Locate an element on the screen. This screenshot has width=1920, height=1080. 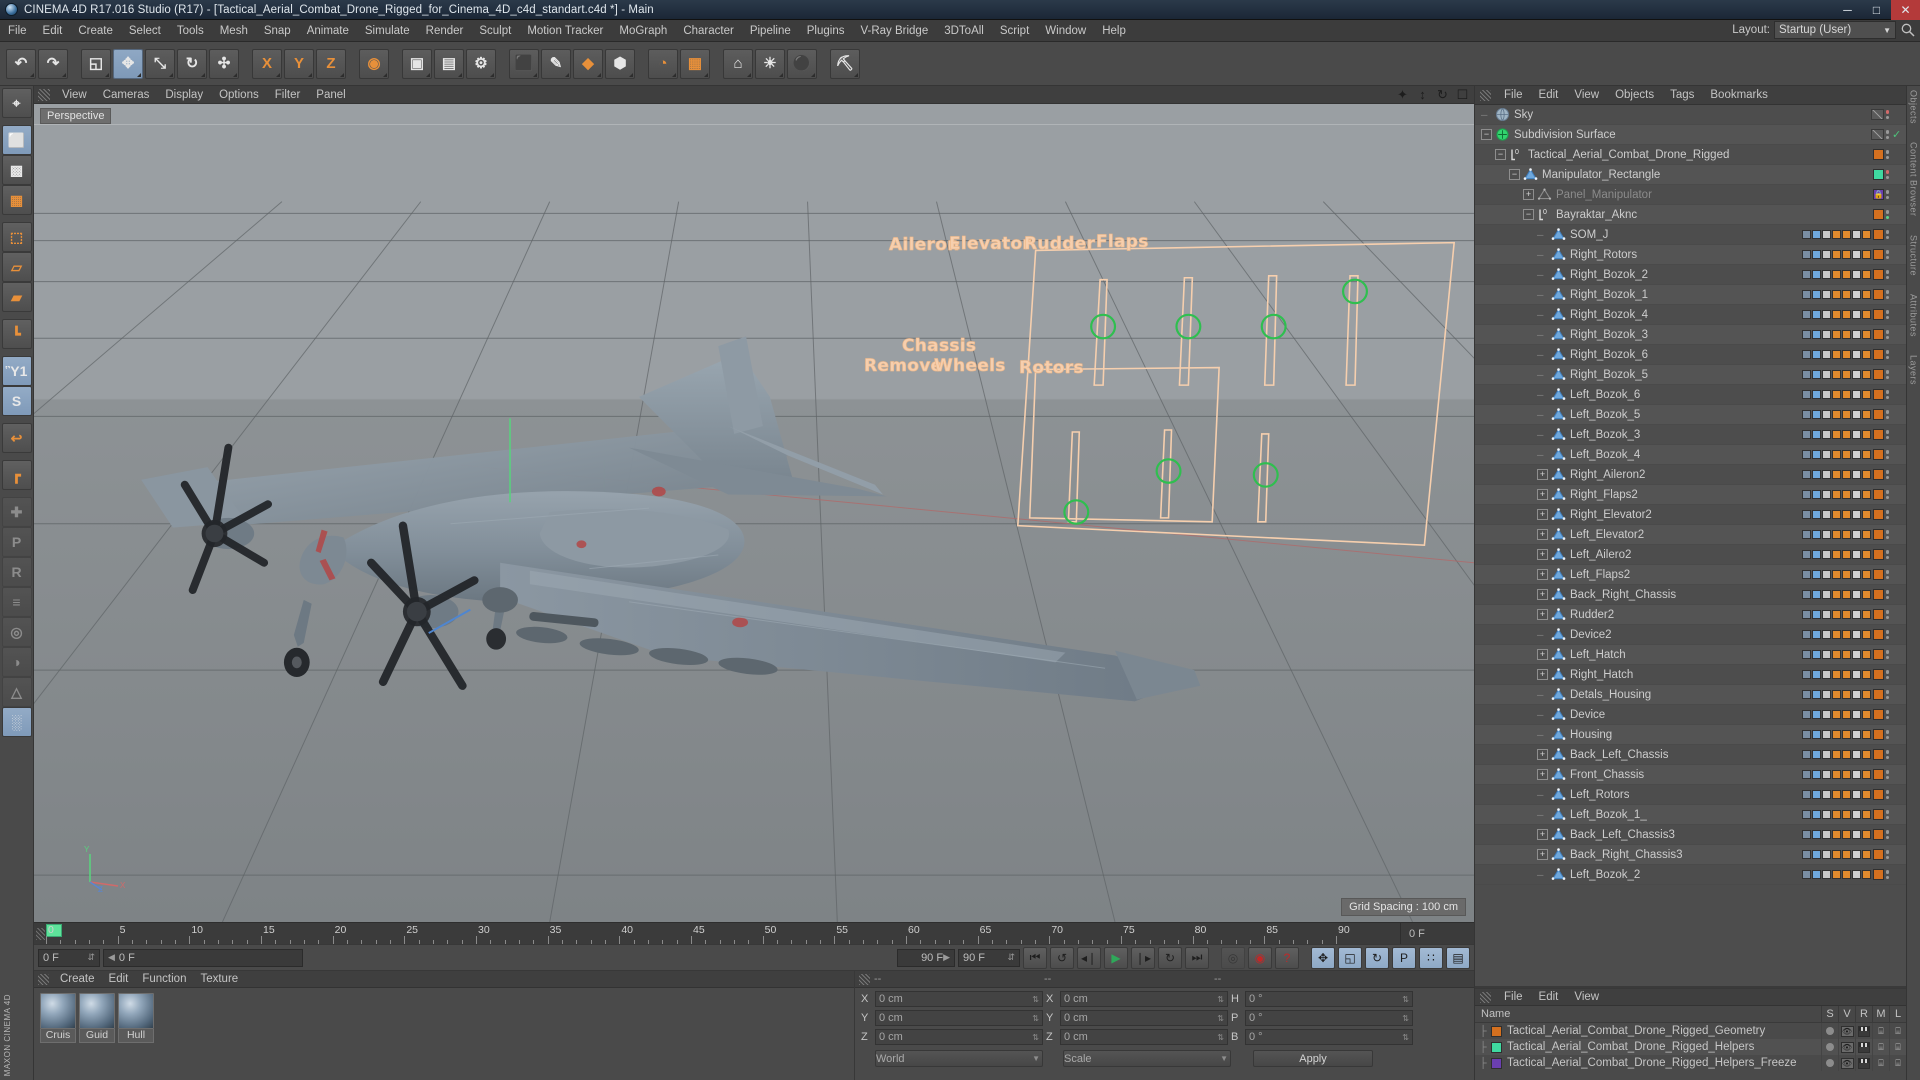
y-axis-button: Y is located at coordinates (299, 63).